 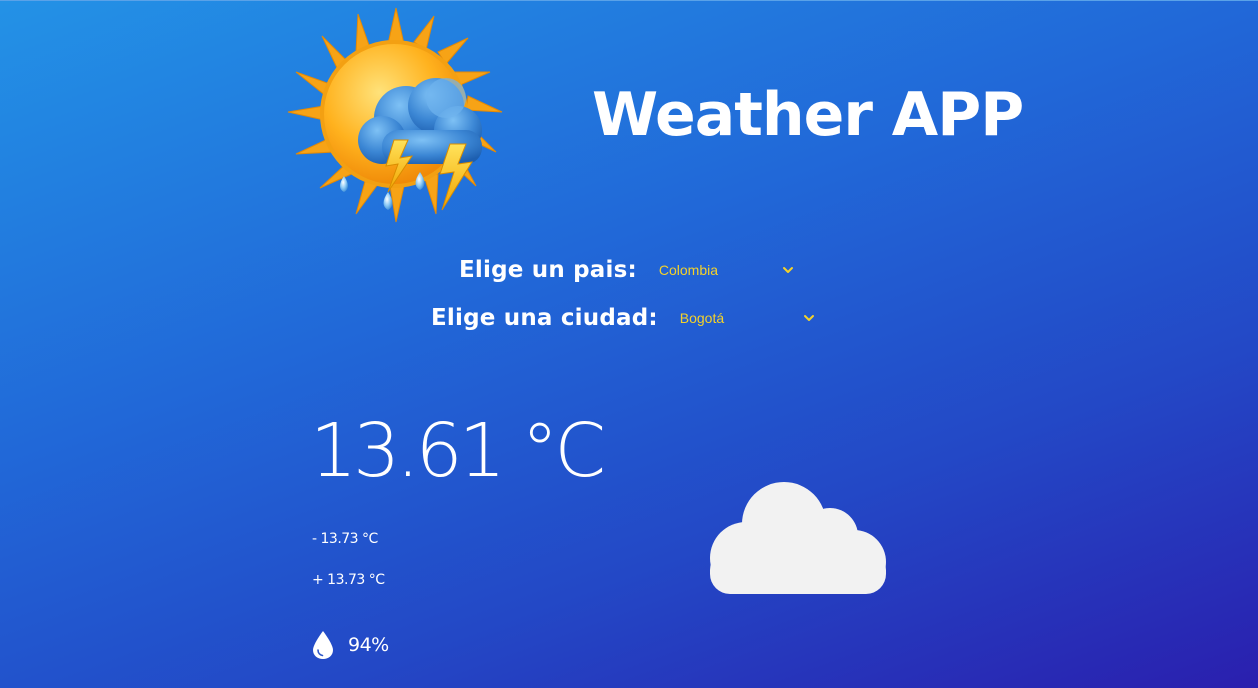 I want to click on water-drop-icon, so click(x=323, y=645).